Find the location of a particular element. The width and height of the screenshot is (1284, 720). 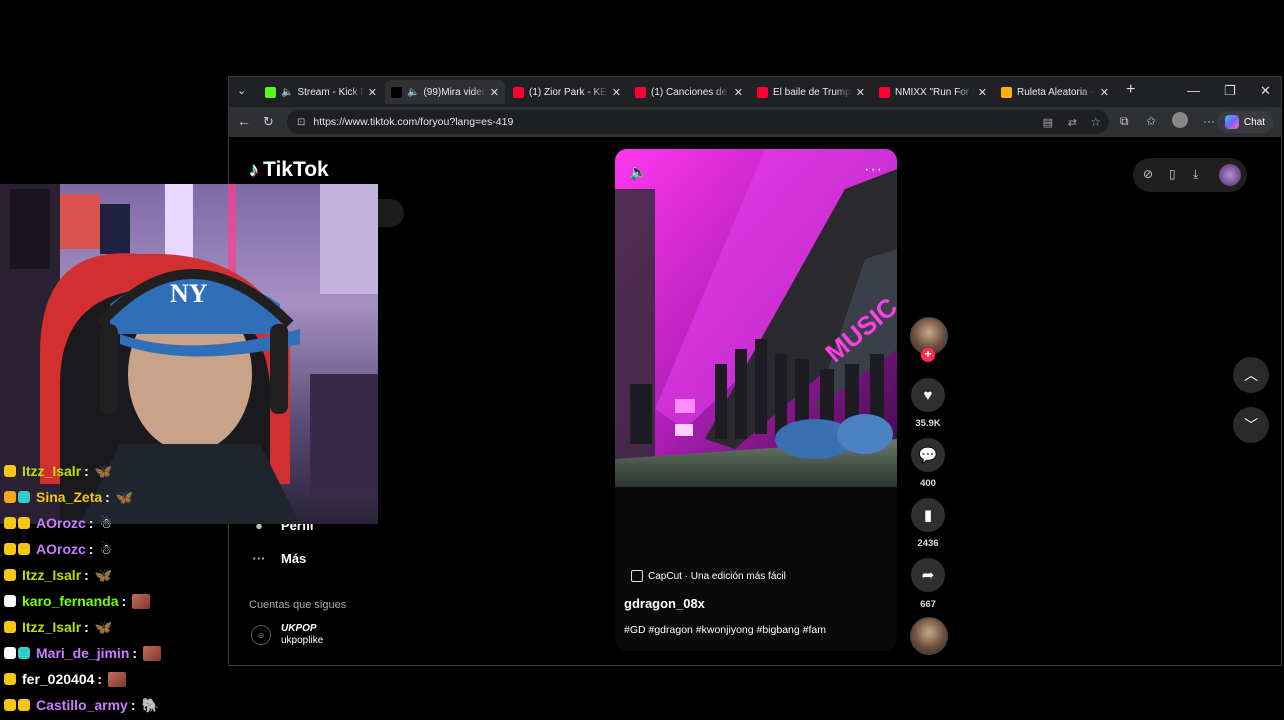

top-right-toolbar: ⊘ ▯ ⤓ is located at coordinates (1190, 175).